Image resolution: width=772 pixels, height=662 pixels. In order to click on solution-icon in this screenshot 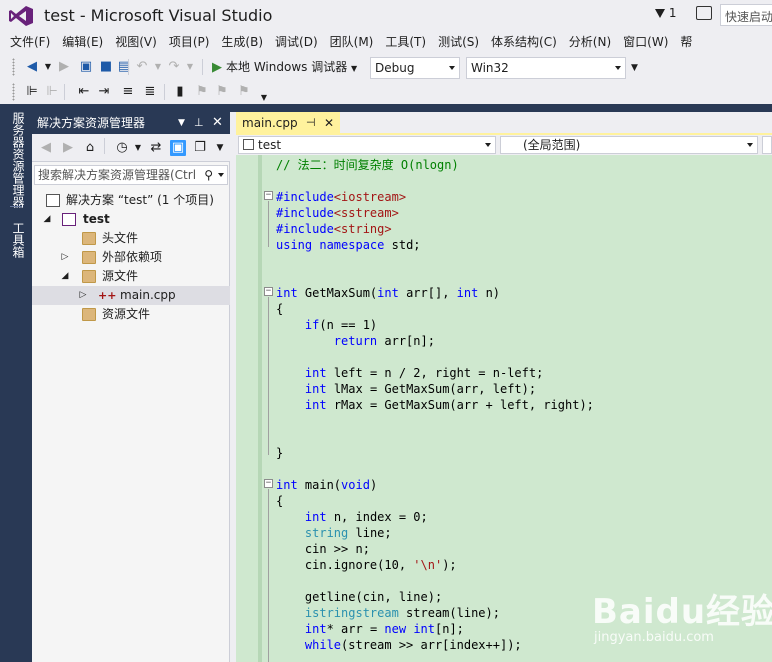, I will do `click(53, 200)`.